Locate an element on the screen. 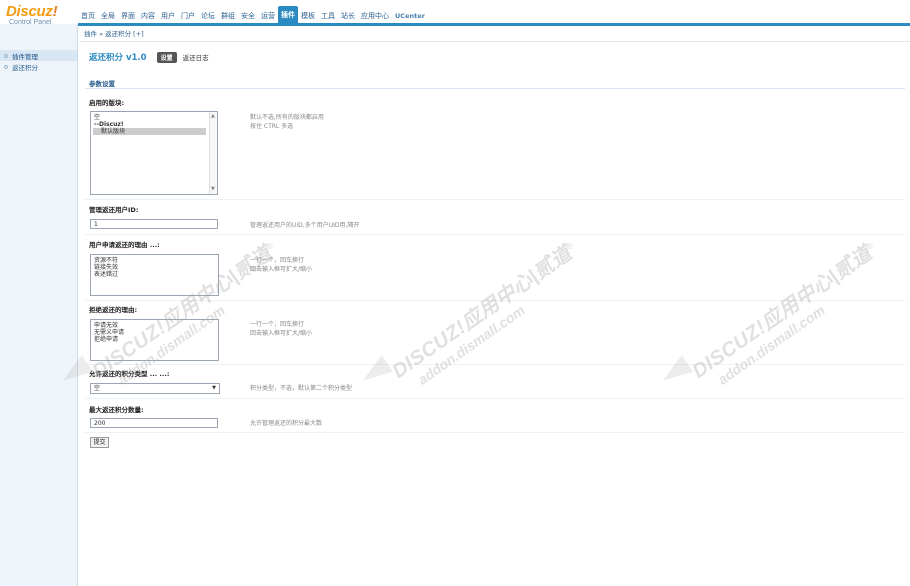  admin-uid-label: 管理返还用户ID: is located at coordinates (114, 210).